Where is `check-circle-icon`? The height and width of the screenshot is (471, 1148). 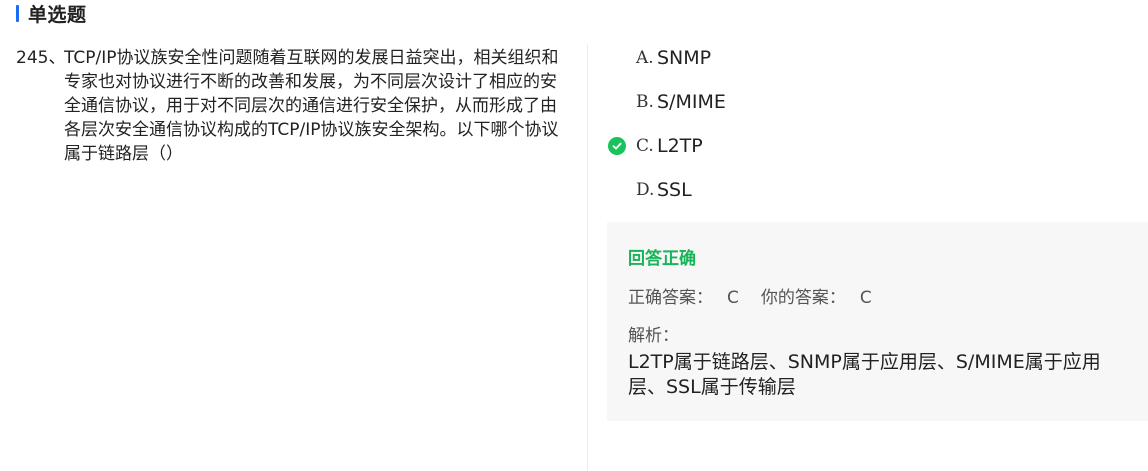 check-circle-icon is located at coordinates (617, 146).